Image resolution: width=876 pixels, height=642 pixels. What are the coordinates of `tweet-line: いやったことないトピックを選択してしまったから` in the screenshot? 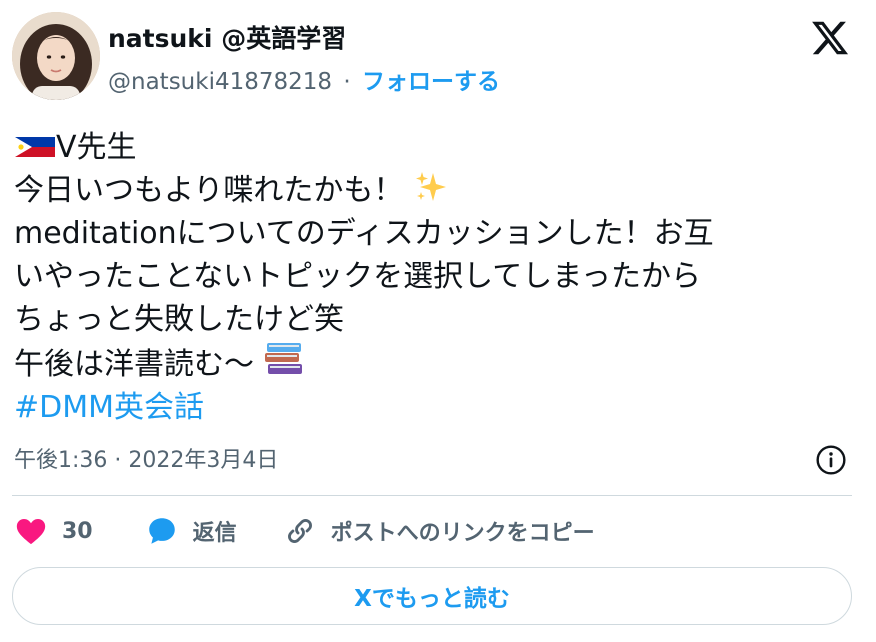 It's located at (357, 276).